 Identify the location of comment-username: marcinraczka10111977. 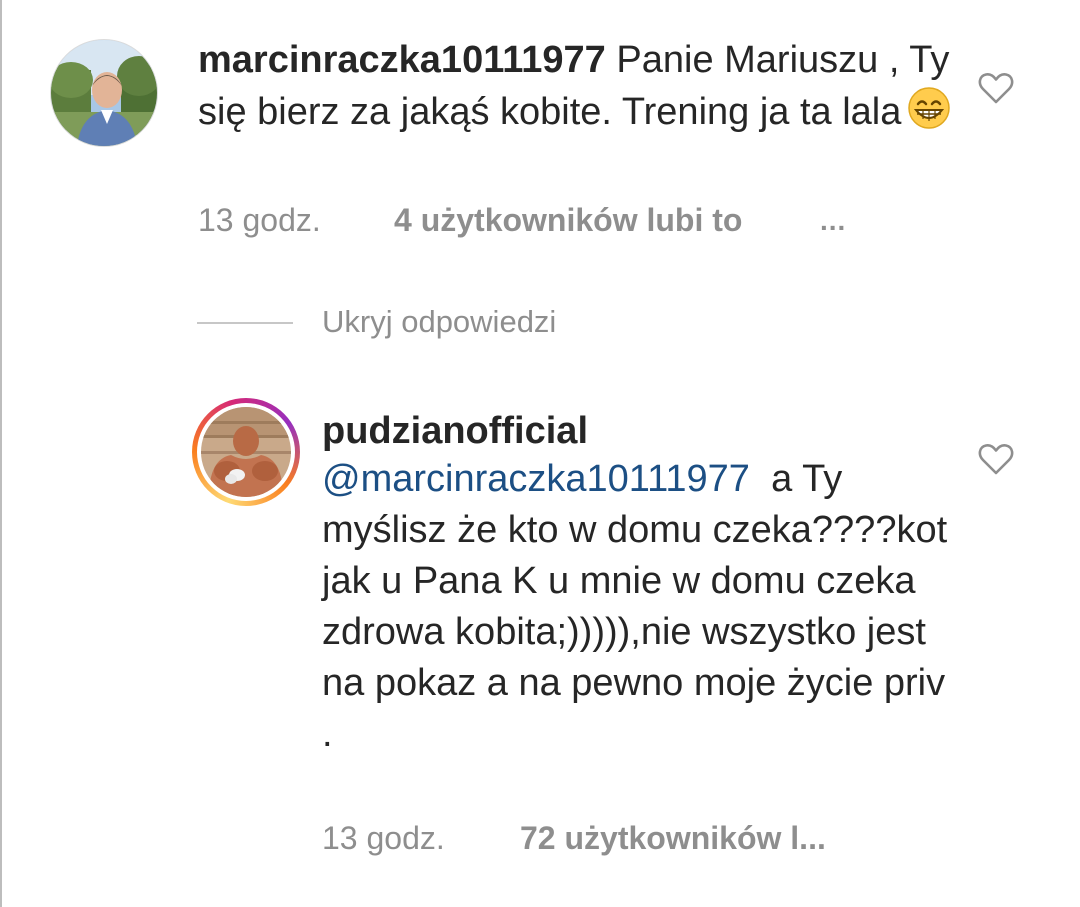
(402, 60).